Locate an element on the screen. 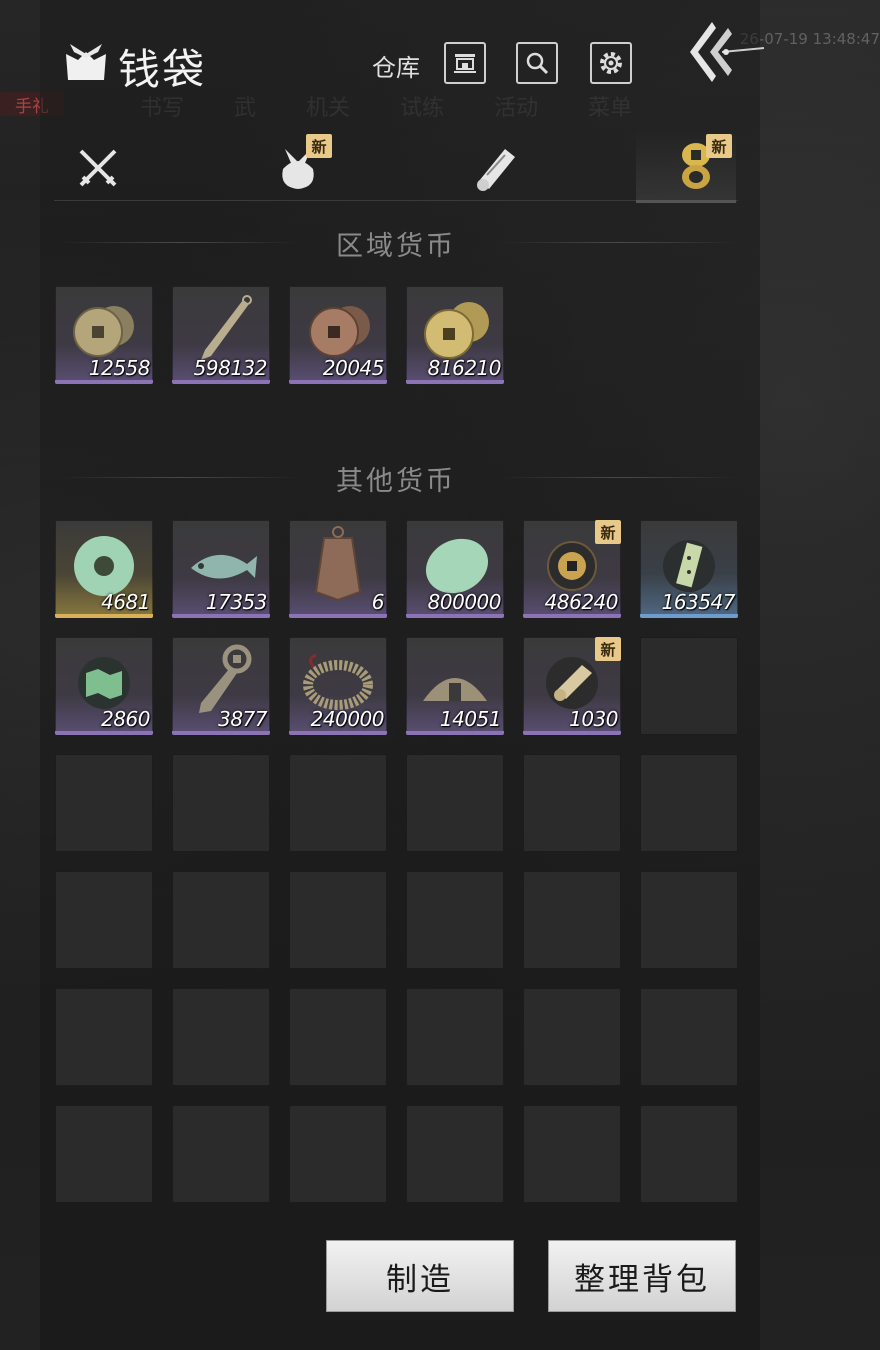 This screenshot has height=1350, width=880. money-bag-icon is located at coordinates (86, 62).